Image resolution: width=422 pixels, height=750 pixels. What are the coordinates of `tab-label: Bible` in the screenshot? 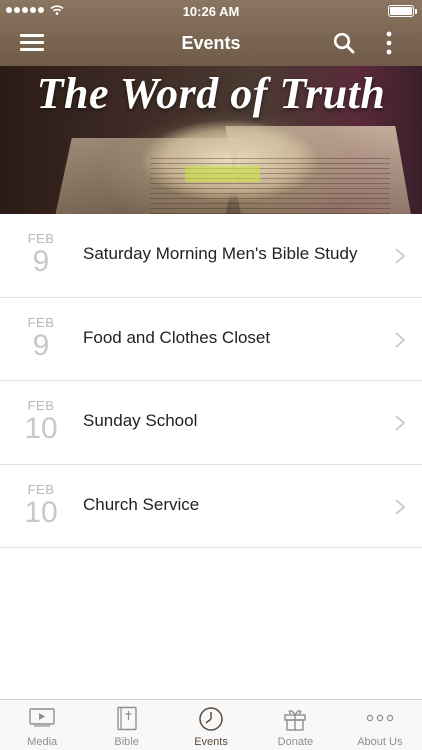 It's located at (126, 742).